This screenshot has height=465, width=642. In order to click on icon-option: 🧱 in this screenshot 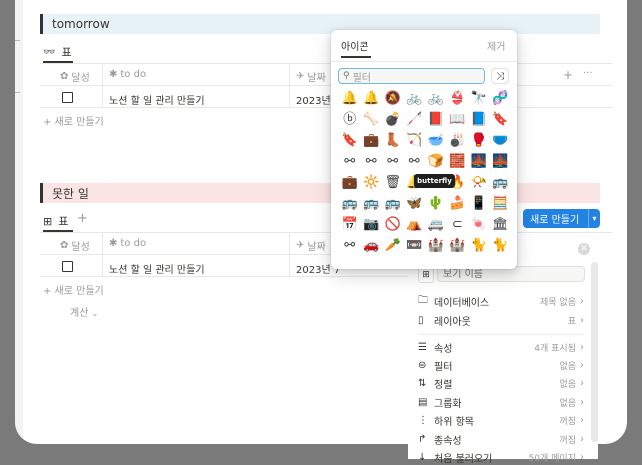, I will do `click(458, 161)`.